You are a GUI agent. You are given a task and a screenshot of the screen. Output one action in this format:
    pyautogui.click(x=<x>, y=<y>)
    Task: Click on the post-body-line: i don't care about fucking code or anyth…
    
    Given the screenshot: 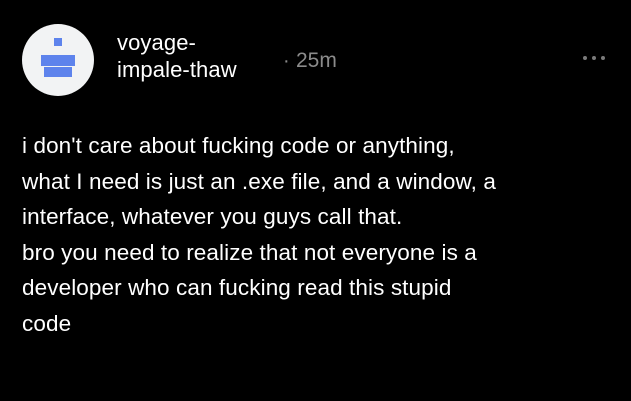 What is the action you would take?
    pyautogui.click(x=238, y=145)
    